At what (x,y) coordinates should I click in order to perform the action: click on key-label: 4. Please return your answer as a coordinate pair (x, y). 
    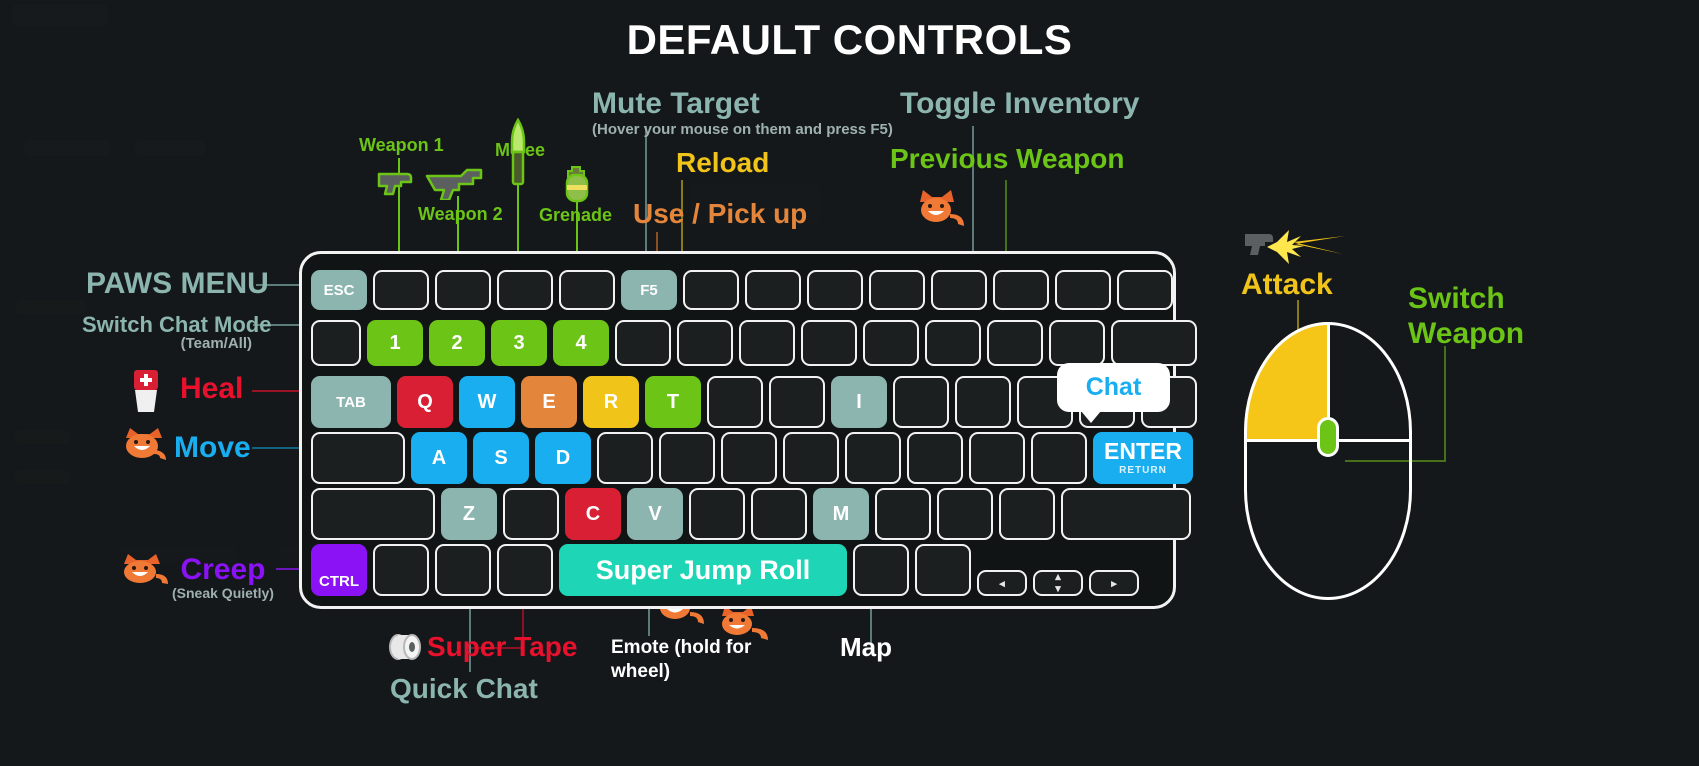
    Looking at the image, I should click on (581, 342).